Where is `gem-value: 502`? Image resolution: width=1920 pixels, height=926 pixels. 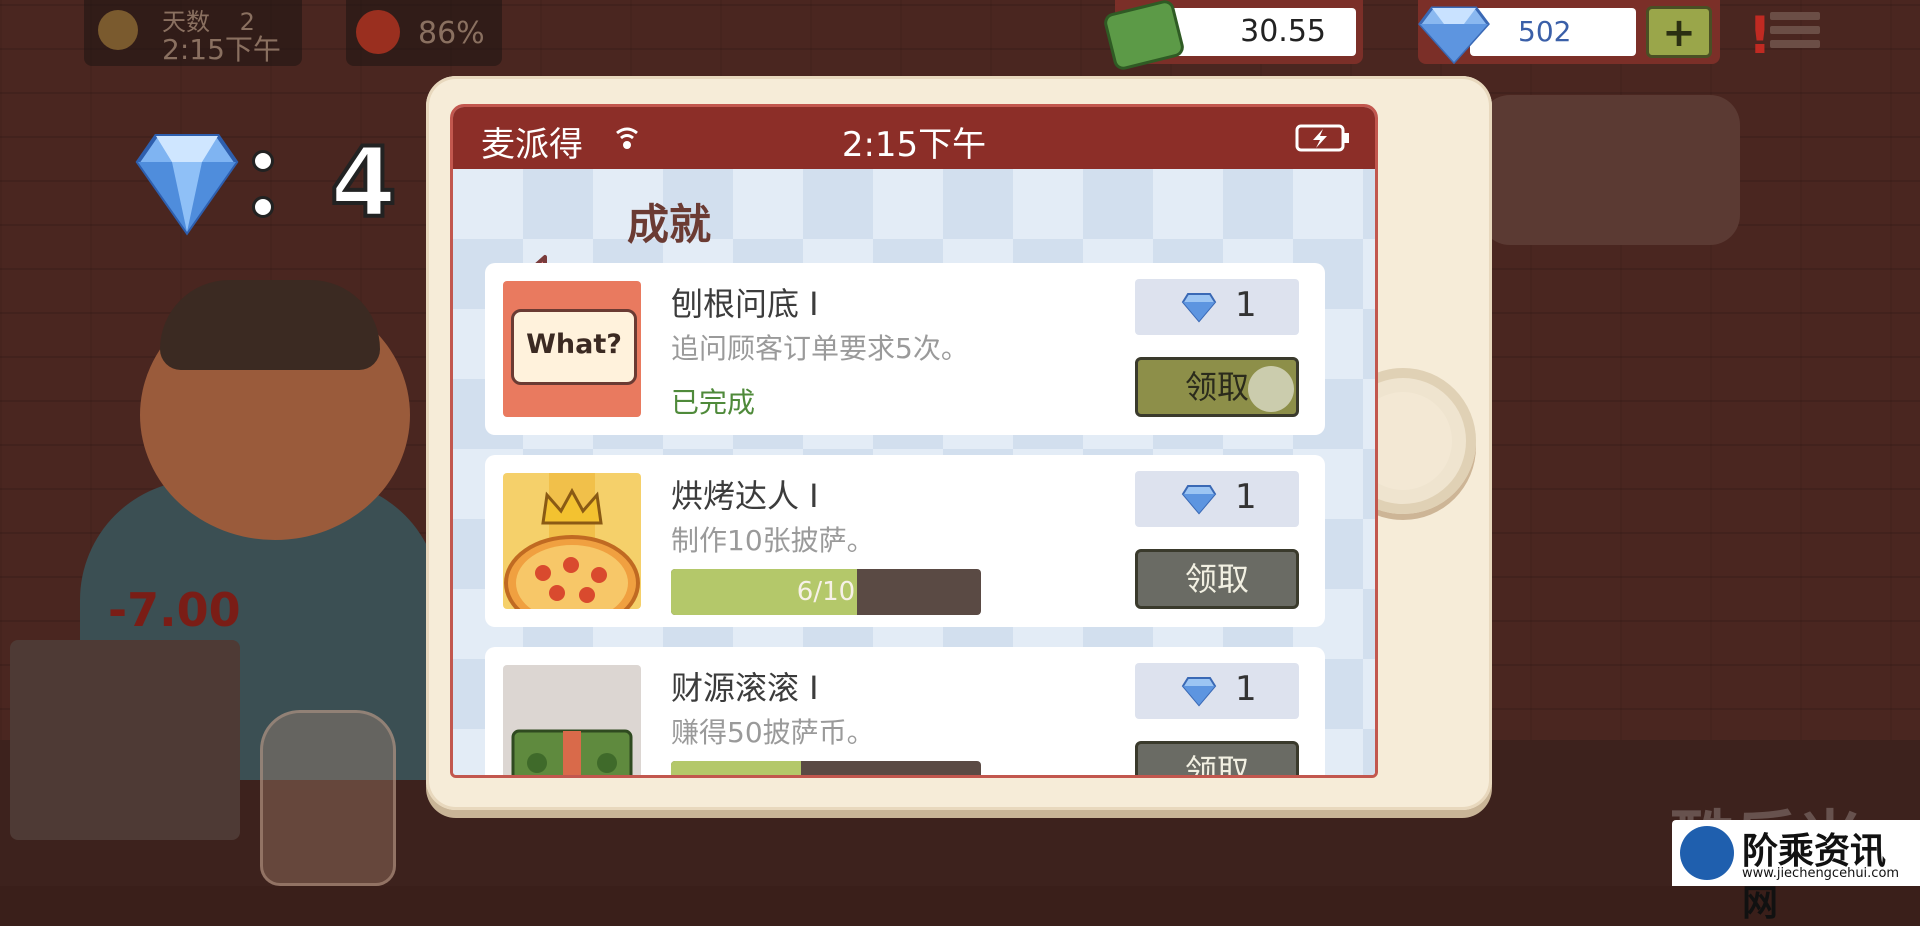 gem-value: 502 is located at coordinates (1553, 32).